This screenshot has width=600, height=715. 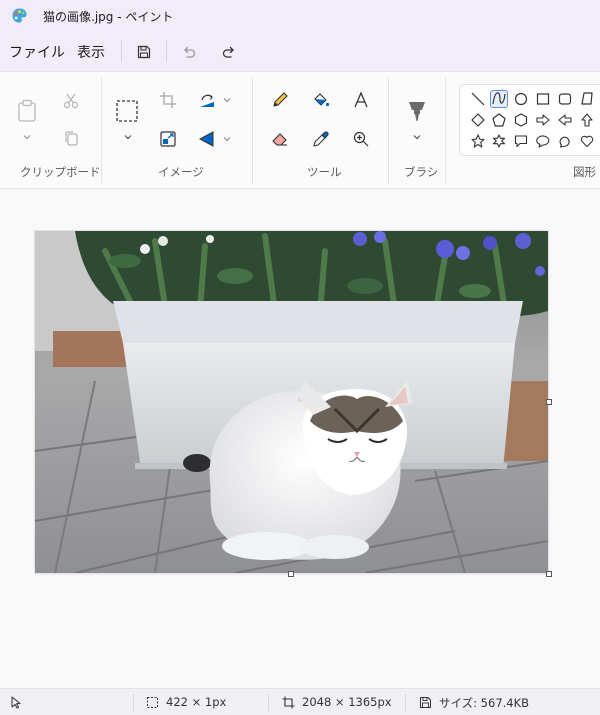 I want to click on flip-button, so click(x=207, y=139).